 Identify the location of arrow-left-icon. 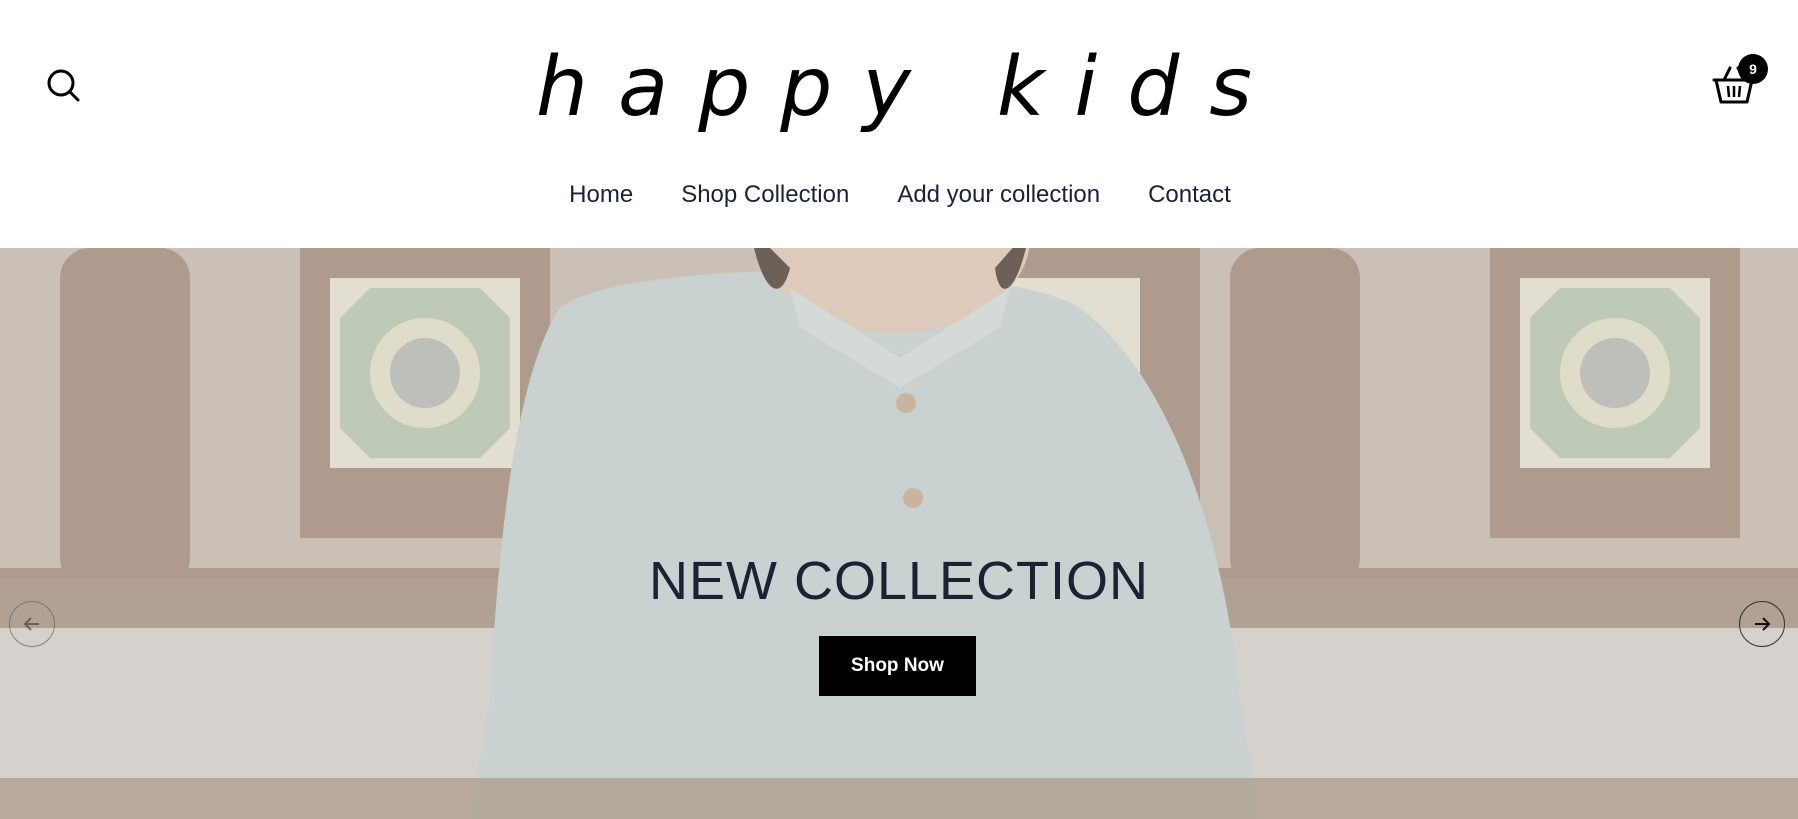
(31, 624).